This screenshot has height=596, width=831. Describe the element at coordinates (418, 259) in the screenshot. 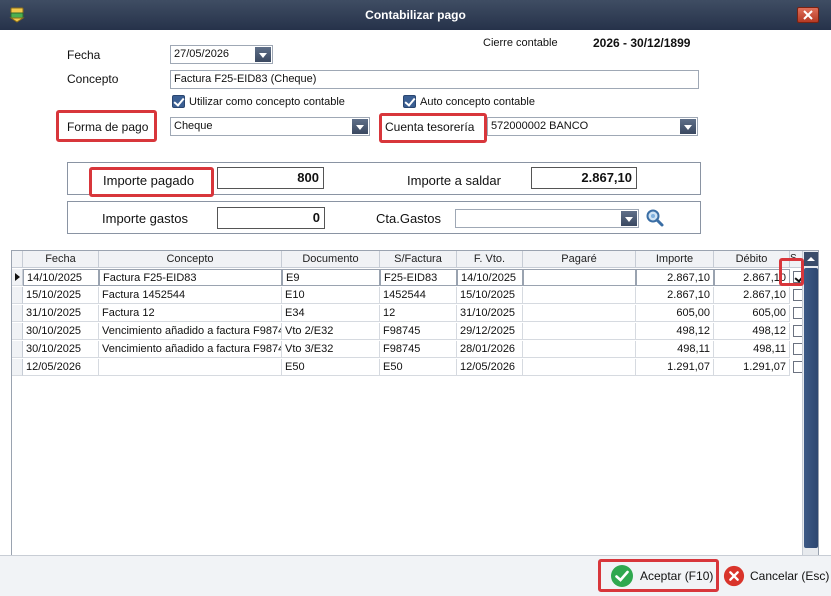

I see `col-header-sfactura: S/Factura` at that location.